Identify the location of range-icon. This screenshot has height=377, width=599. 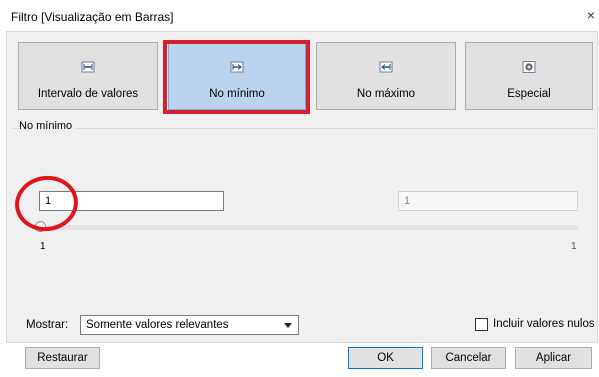
(88, 67).